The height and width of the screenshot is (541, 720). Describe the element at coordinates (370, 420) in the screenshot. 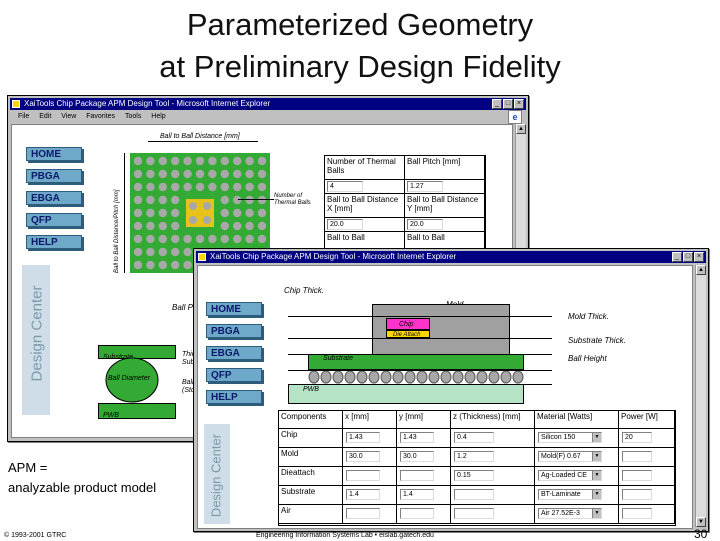

I see `header-x: x [mm]` at that location.